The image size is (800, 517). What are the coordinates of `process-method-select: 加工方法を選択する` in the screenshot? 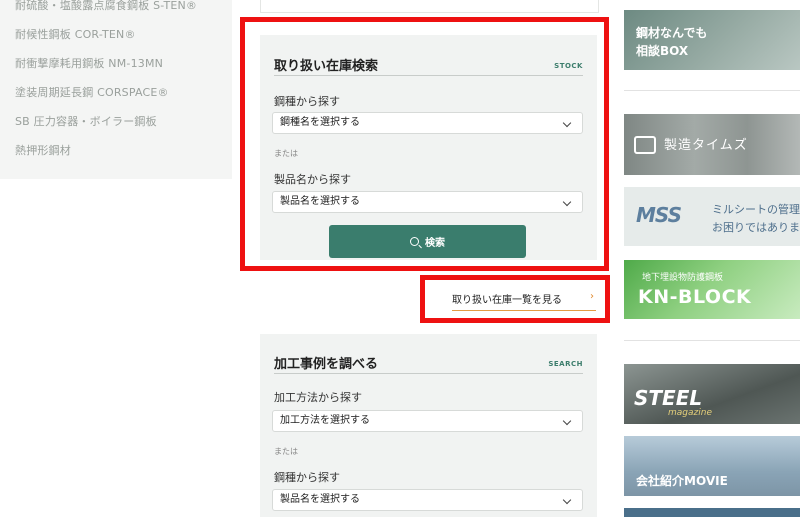 It's located at (427, 421).